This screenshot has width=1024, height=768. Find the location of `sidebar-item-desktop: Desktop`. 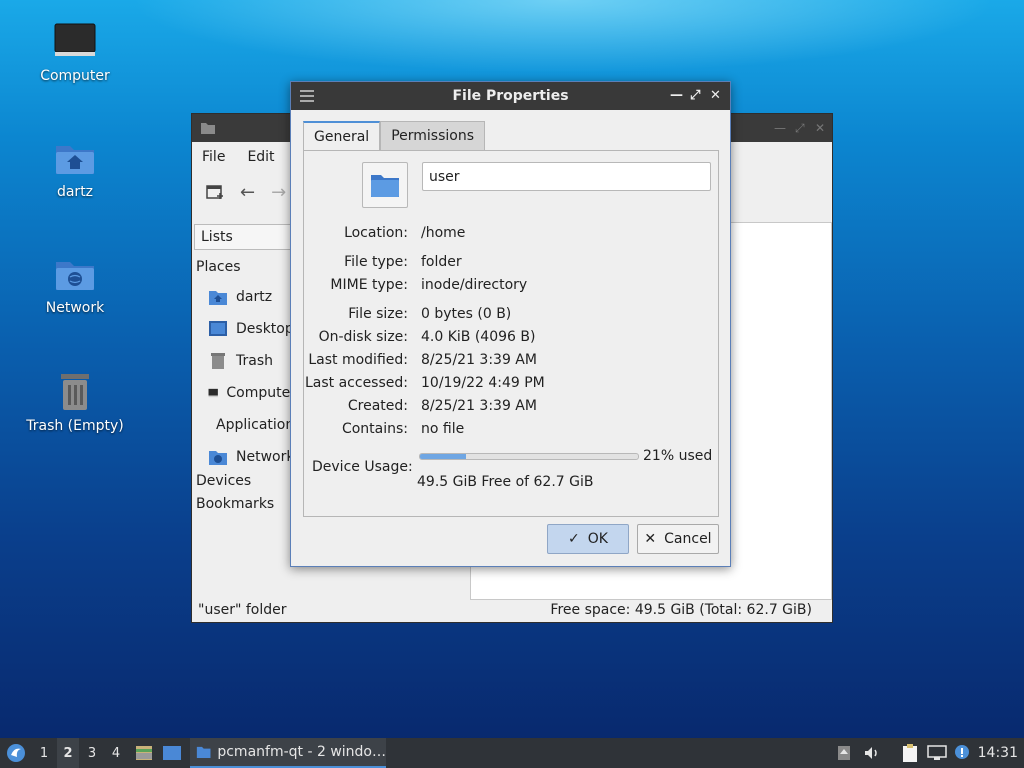

sidebar-item-desktop: Desktop is located at coordinates (246, 329).